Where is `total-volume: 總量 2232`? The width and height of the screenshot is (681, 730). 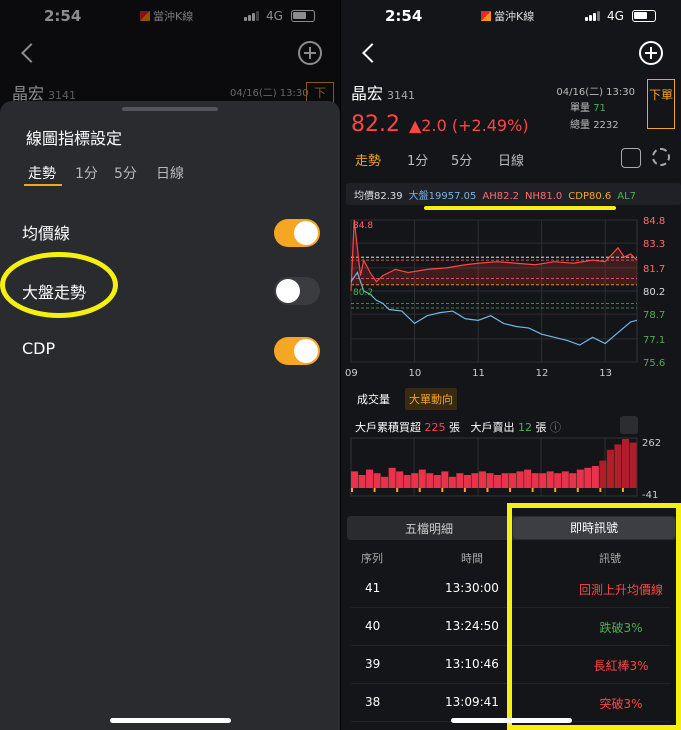 total-volume: 總量 2232 is located at coordinates (594, 125).